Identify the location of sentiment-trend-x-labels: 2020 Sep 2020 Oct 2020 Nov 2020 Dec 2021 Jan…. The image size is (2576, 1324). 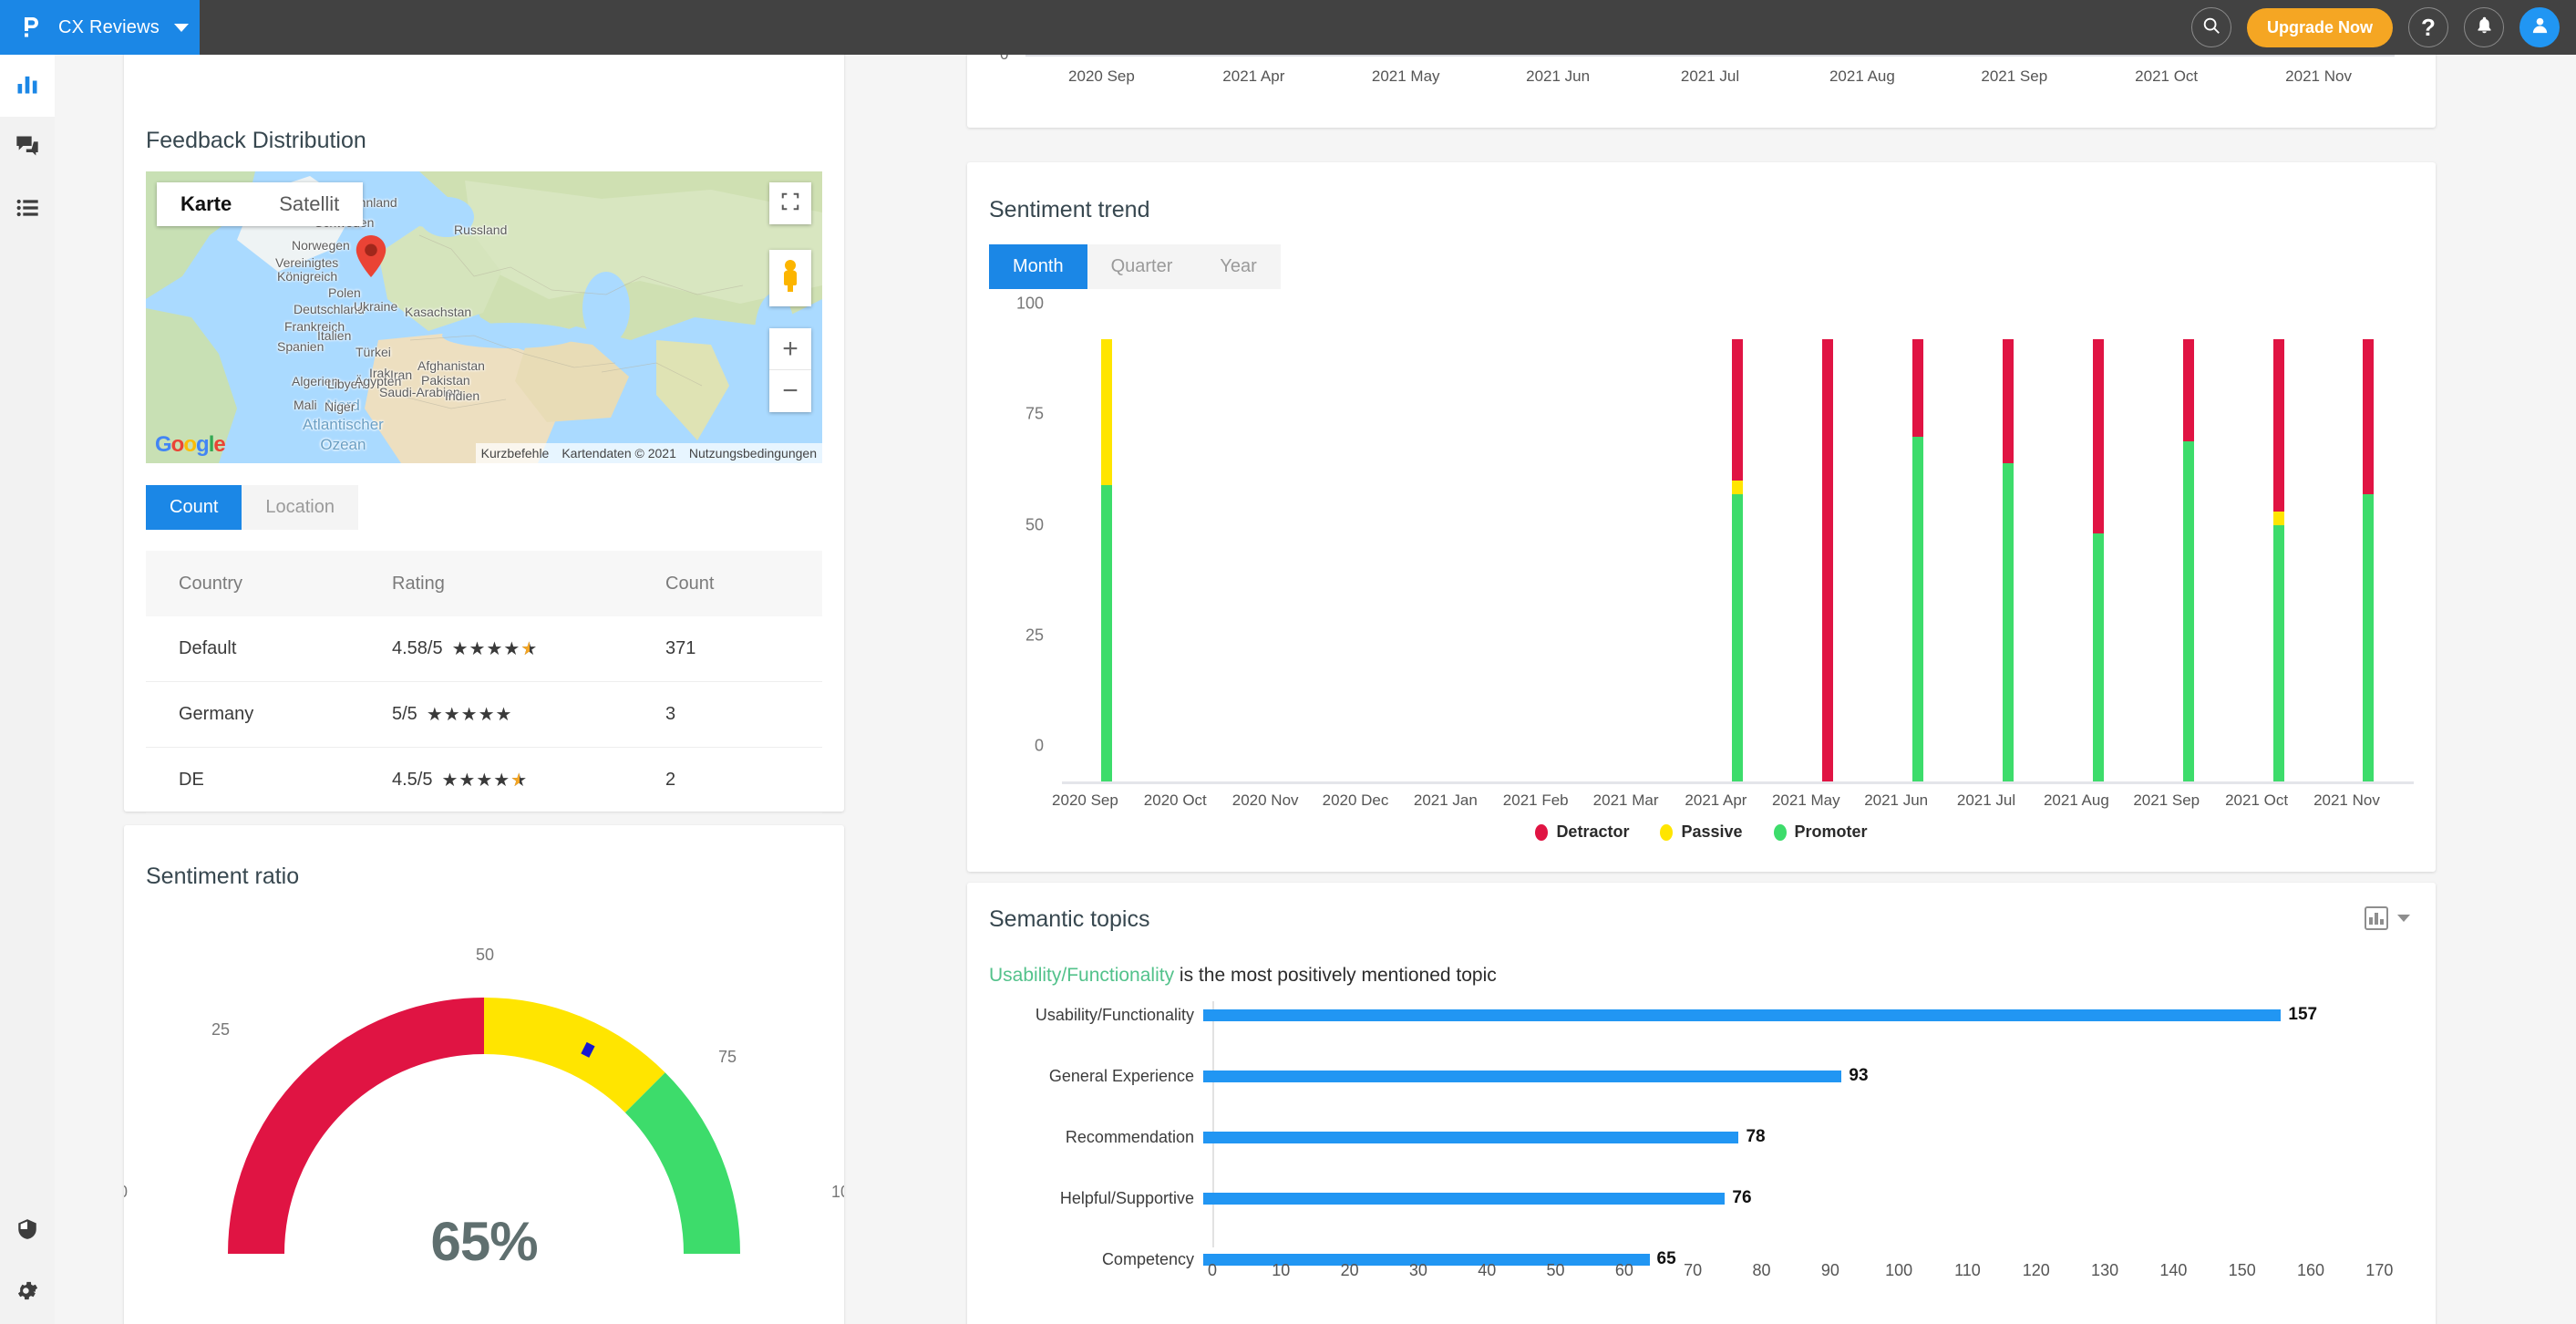
(1716, 800).